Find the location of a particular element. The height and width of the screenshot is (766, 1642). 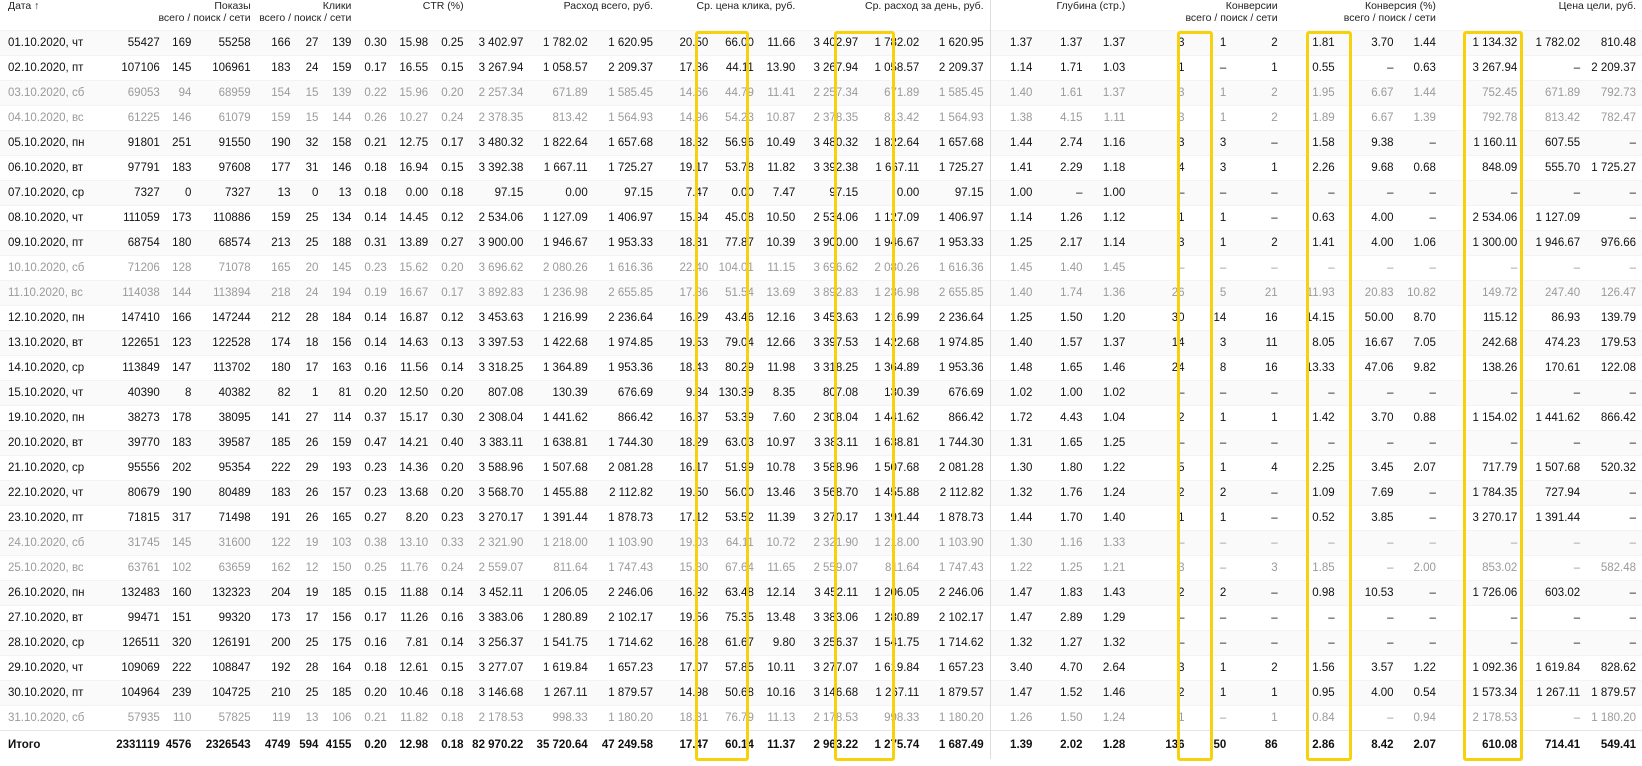

row-value-cell: 194 is located at coordinates (341, 292).